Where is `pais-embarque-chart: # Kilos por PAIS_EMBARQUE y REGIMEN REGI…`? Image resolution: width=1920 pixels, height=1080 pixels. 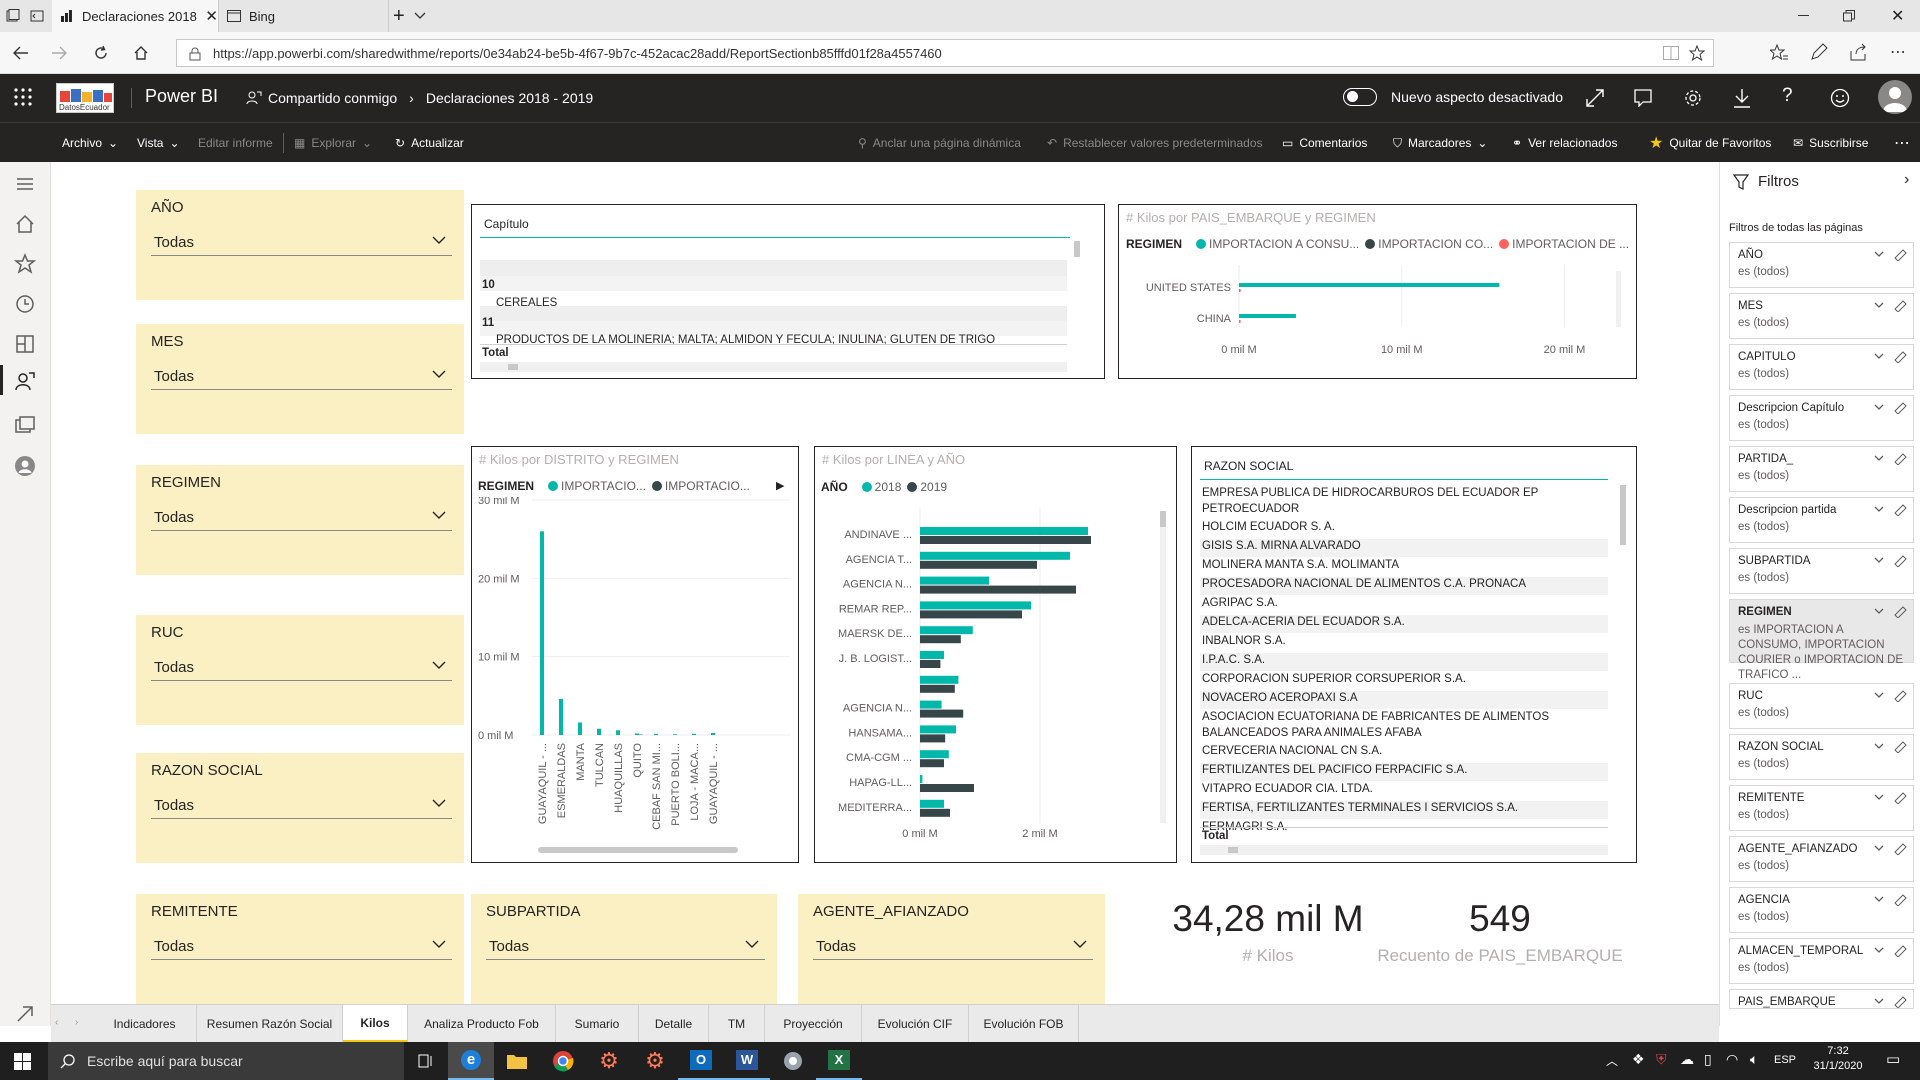 pais-embarque-chart: # Kilos por PAIS_EMBARQUE y REGIMEN REGI… is located at coordinates (1377, 291).